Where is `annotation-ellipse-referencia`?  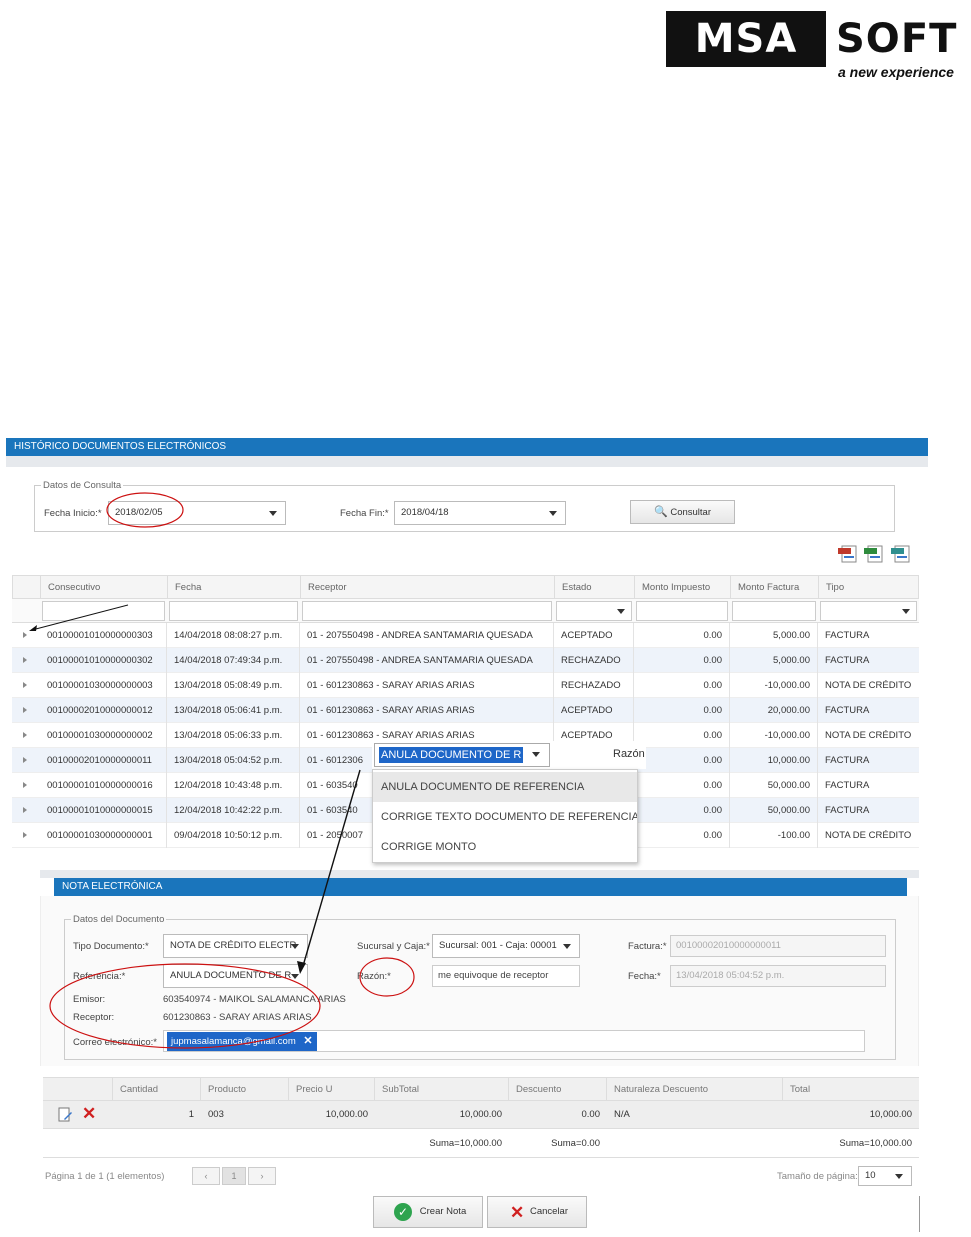
annotation-ellipse-referencia is located at coordinates (185, 1006).